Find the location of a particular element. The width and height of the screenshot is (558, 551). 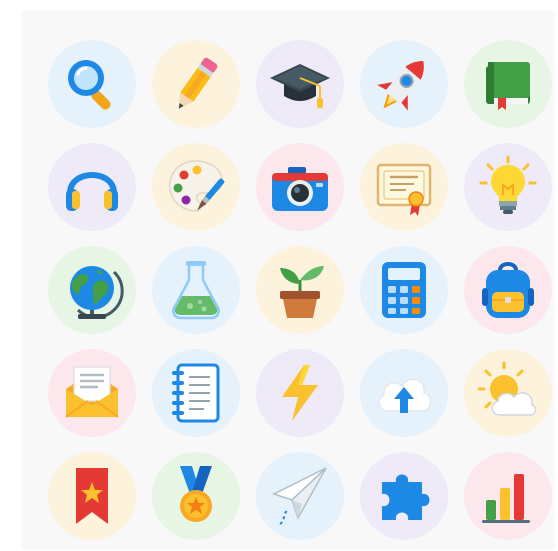

bookmark-icon is located at coordinates (92, 496).